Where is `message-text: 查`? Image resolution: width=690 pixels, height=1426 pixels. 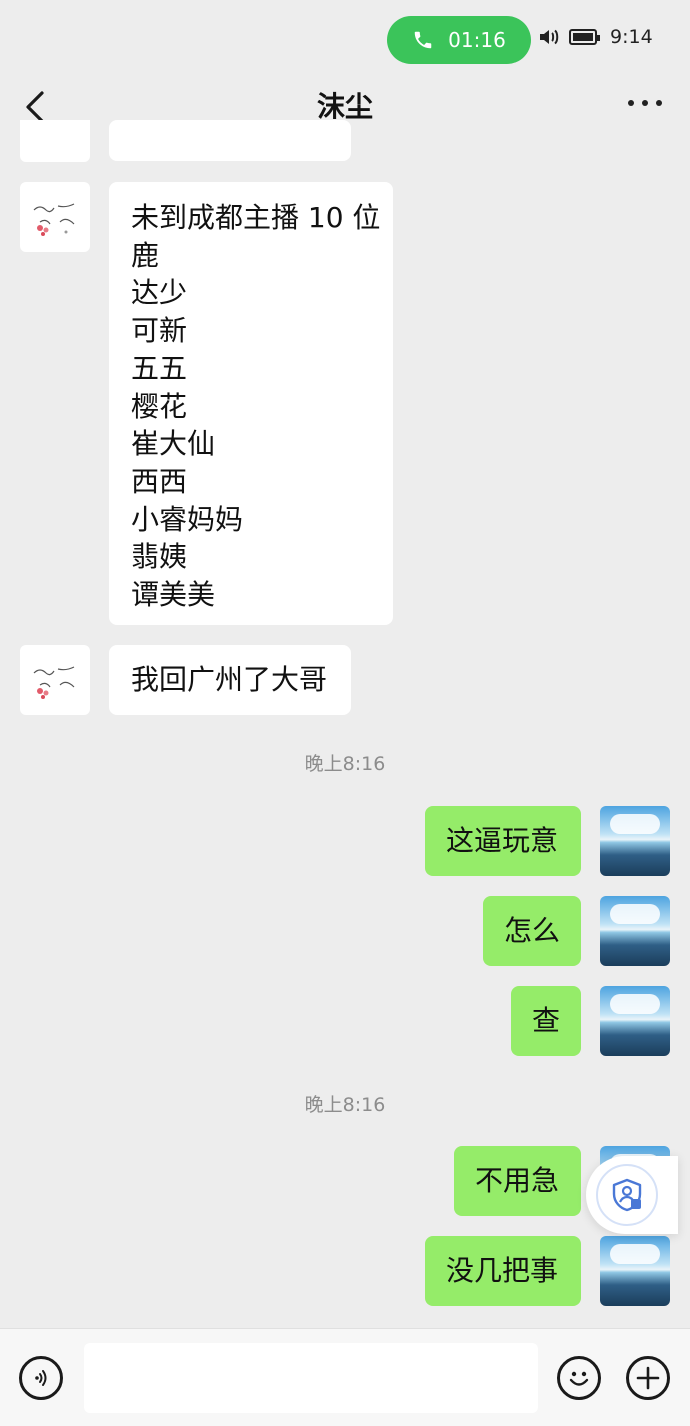
message-text: 查 is located at coordinates (546, 1020).